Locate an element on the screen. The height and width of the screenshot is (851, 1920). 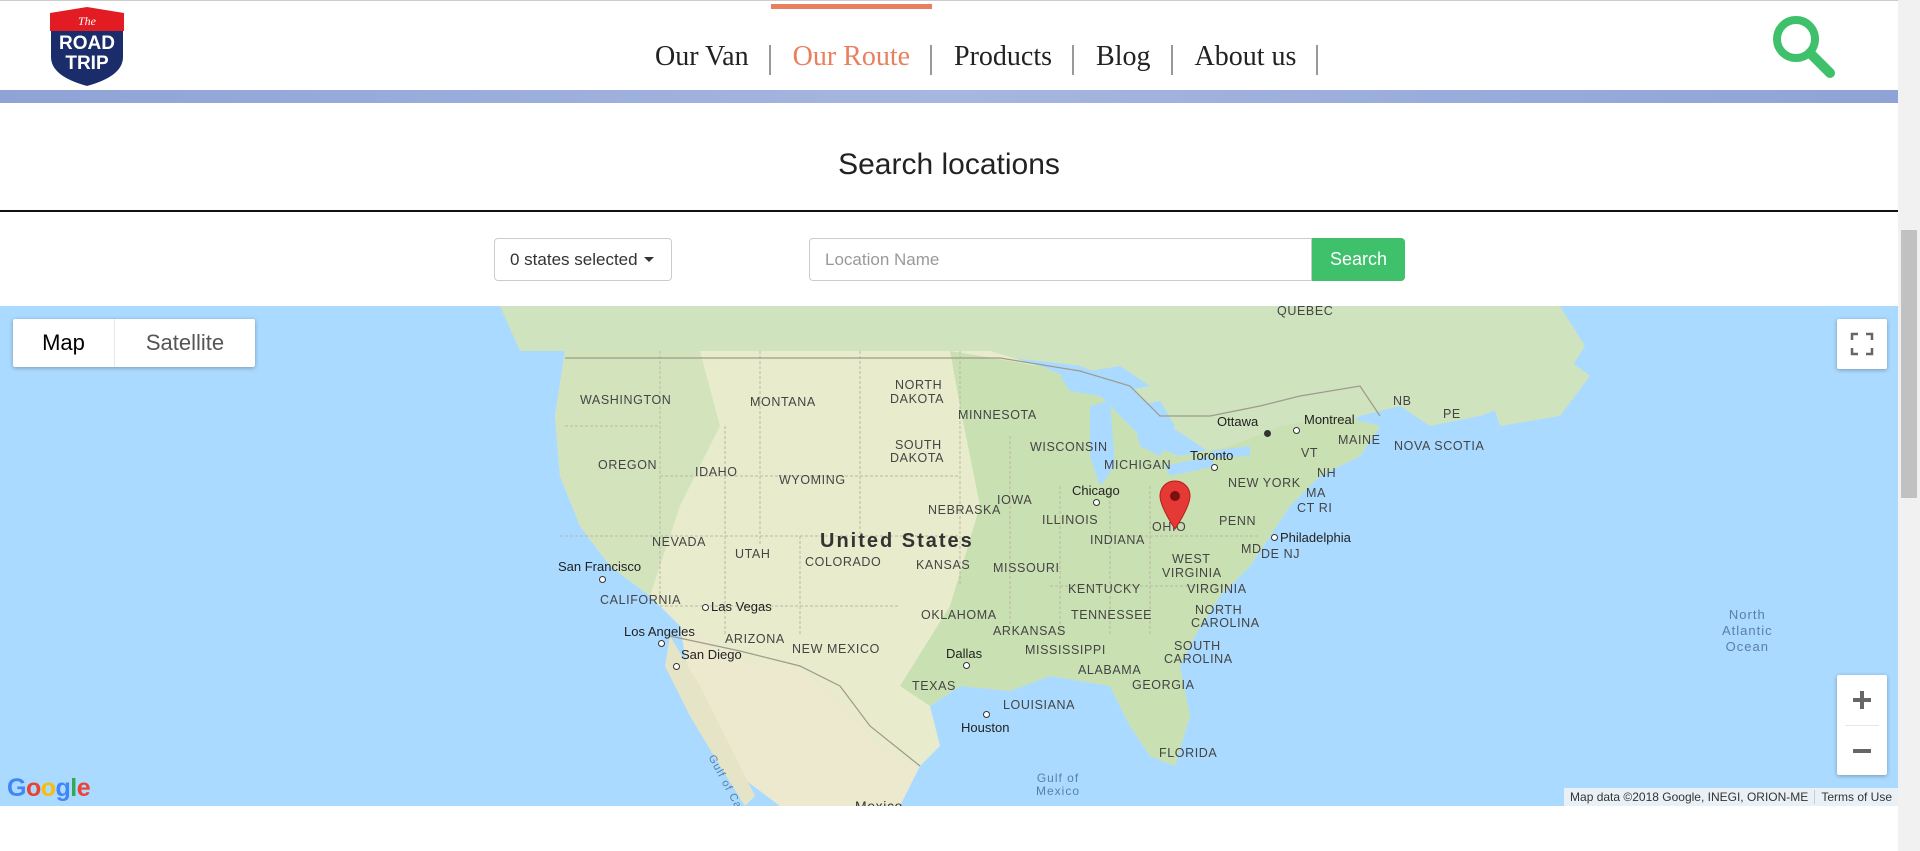
location-name-input is located at coordinates (1060, 259).